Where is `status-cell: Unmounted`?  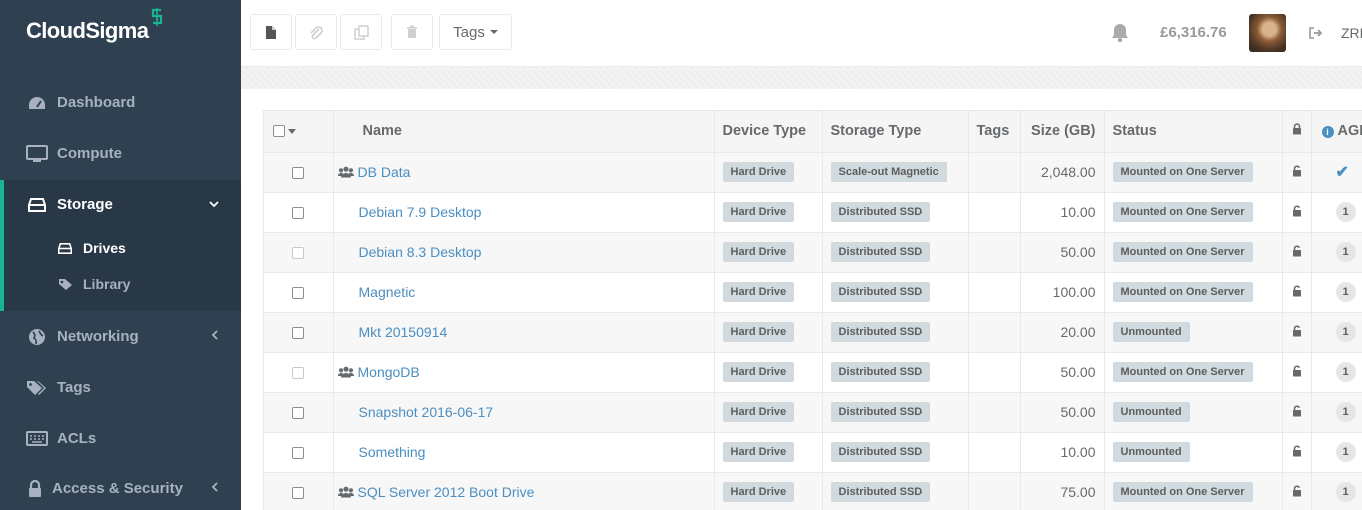
status-cell: Unmounted is located at coordinates (1193, 332).